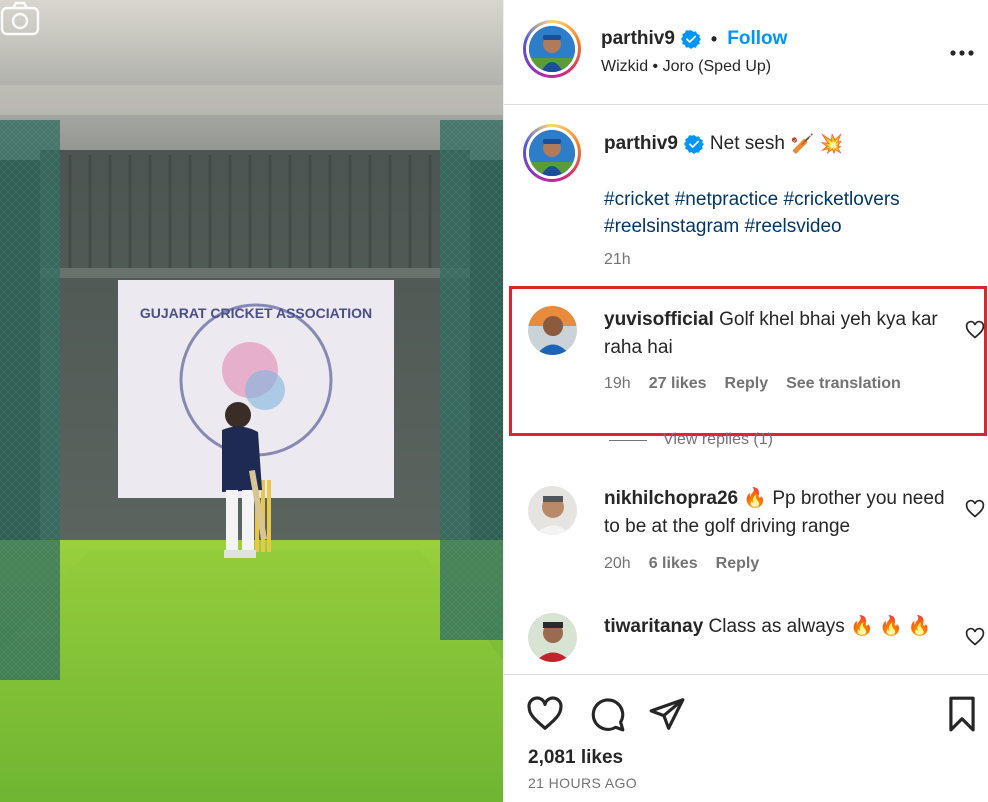 The height and width of the screenshot is (802, 988). Describe the element at coordinates (671, 498) in the screenshot. I see `comment-username: nikhilchopra26` at that location.